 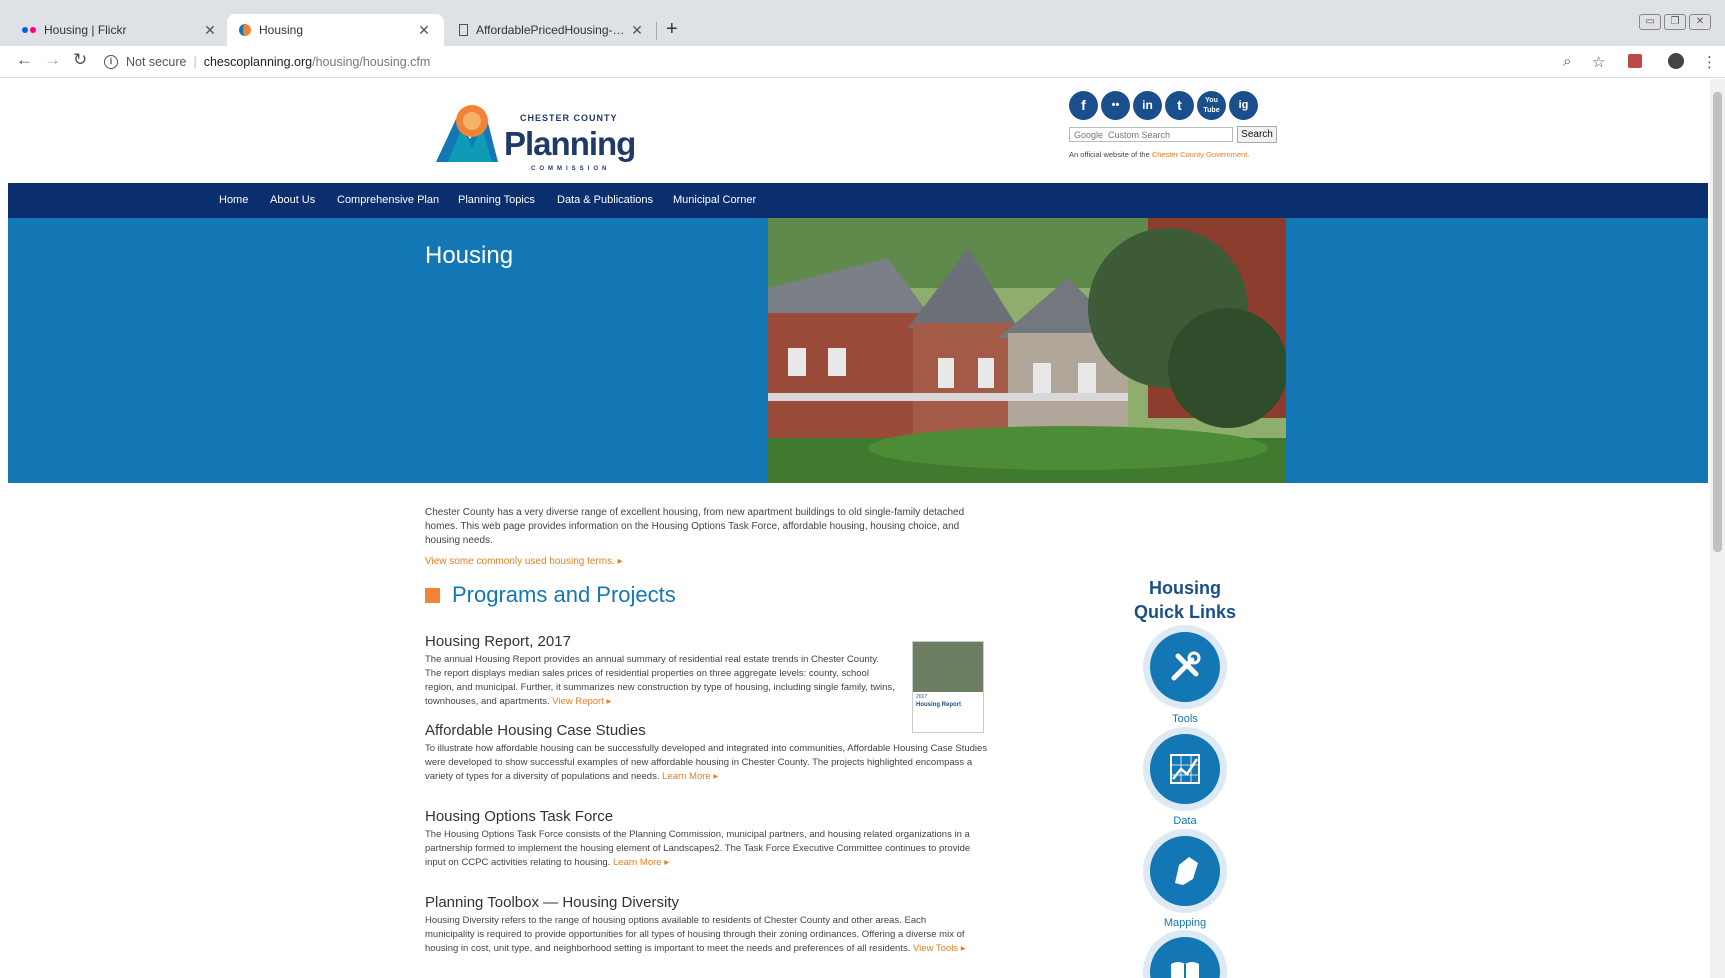 I want to click on housing-report-thumbnail: 2017 Housing Report, so click(x=948, y=687).